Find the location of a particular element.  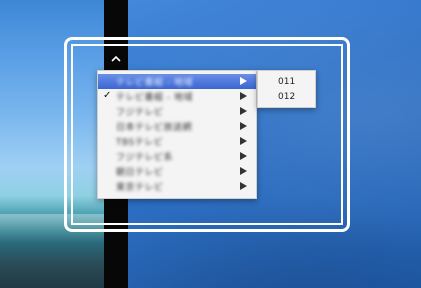

scroll-up-button is located at coordinates (116, 58).